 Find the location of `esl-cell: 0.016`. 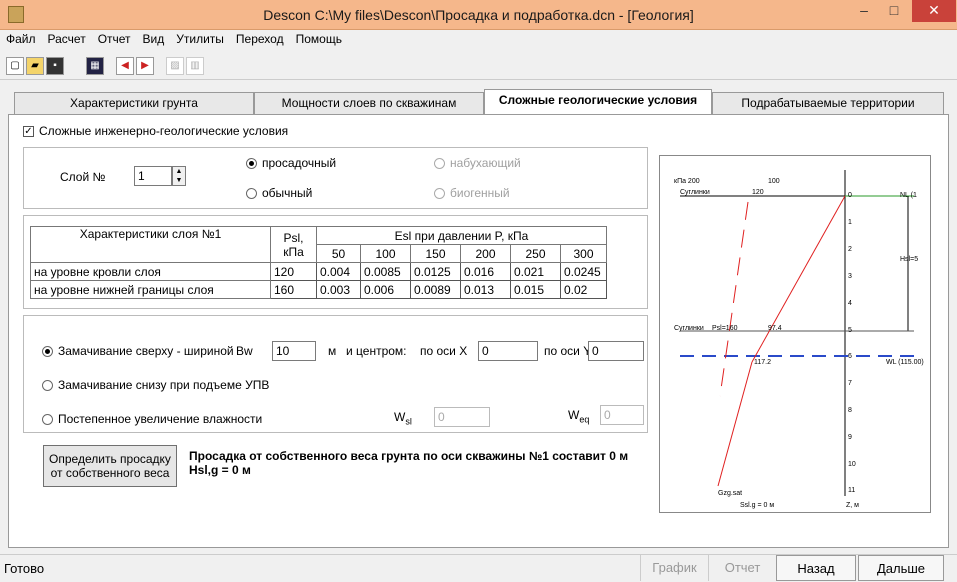

esl-cell: 0.016 is located at coordinates (485, 271).